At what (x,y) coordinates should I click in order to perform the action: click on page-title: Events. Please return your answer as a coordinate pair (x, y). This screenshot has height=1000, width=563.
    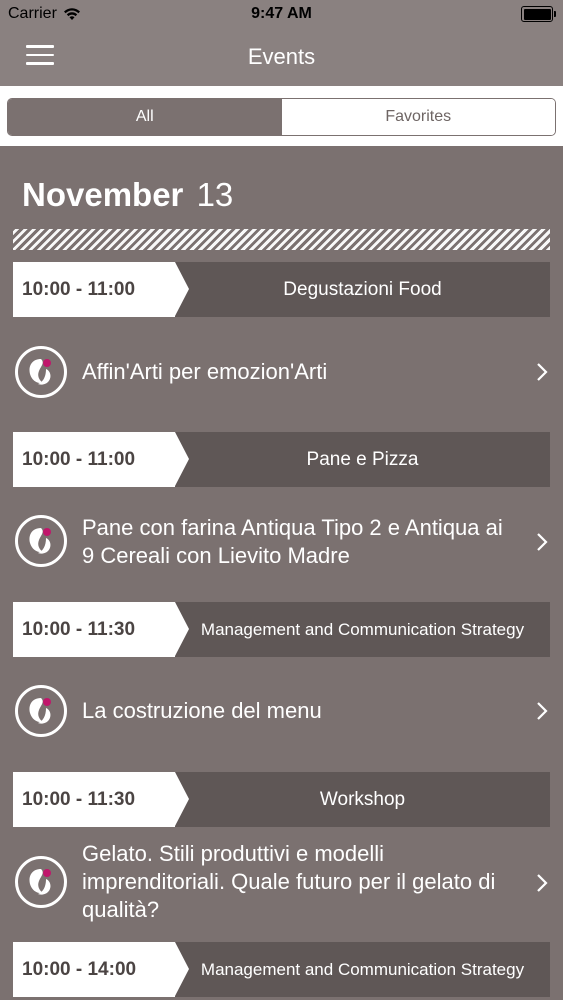
    Looking at the image, I should click on (281, 56).